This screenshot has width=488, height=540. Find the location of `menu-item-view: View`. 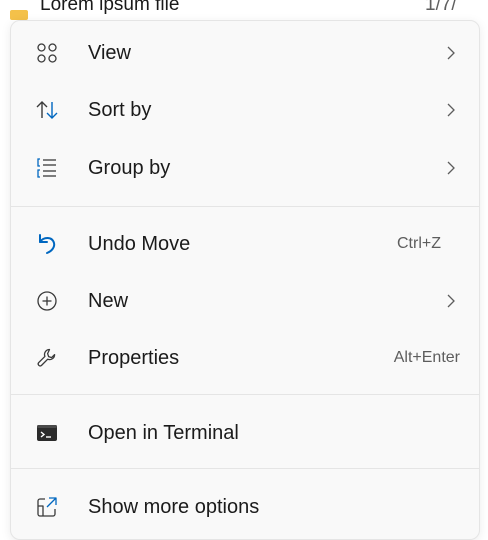

menu-item-view: View is located at coordinates (245, 53).